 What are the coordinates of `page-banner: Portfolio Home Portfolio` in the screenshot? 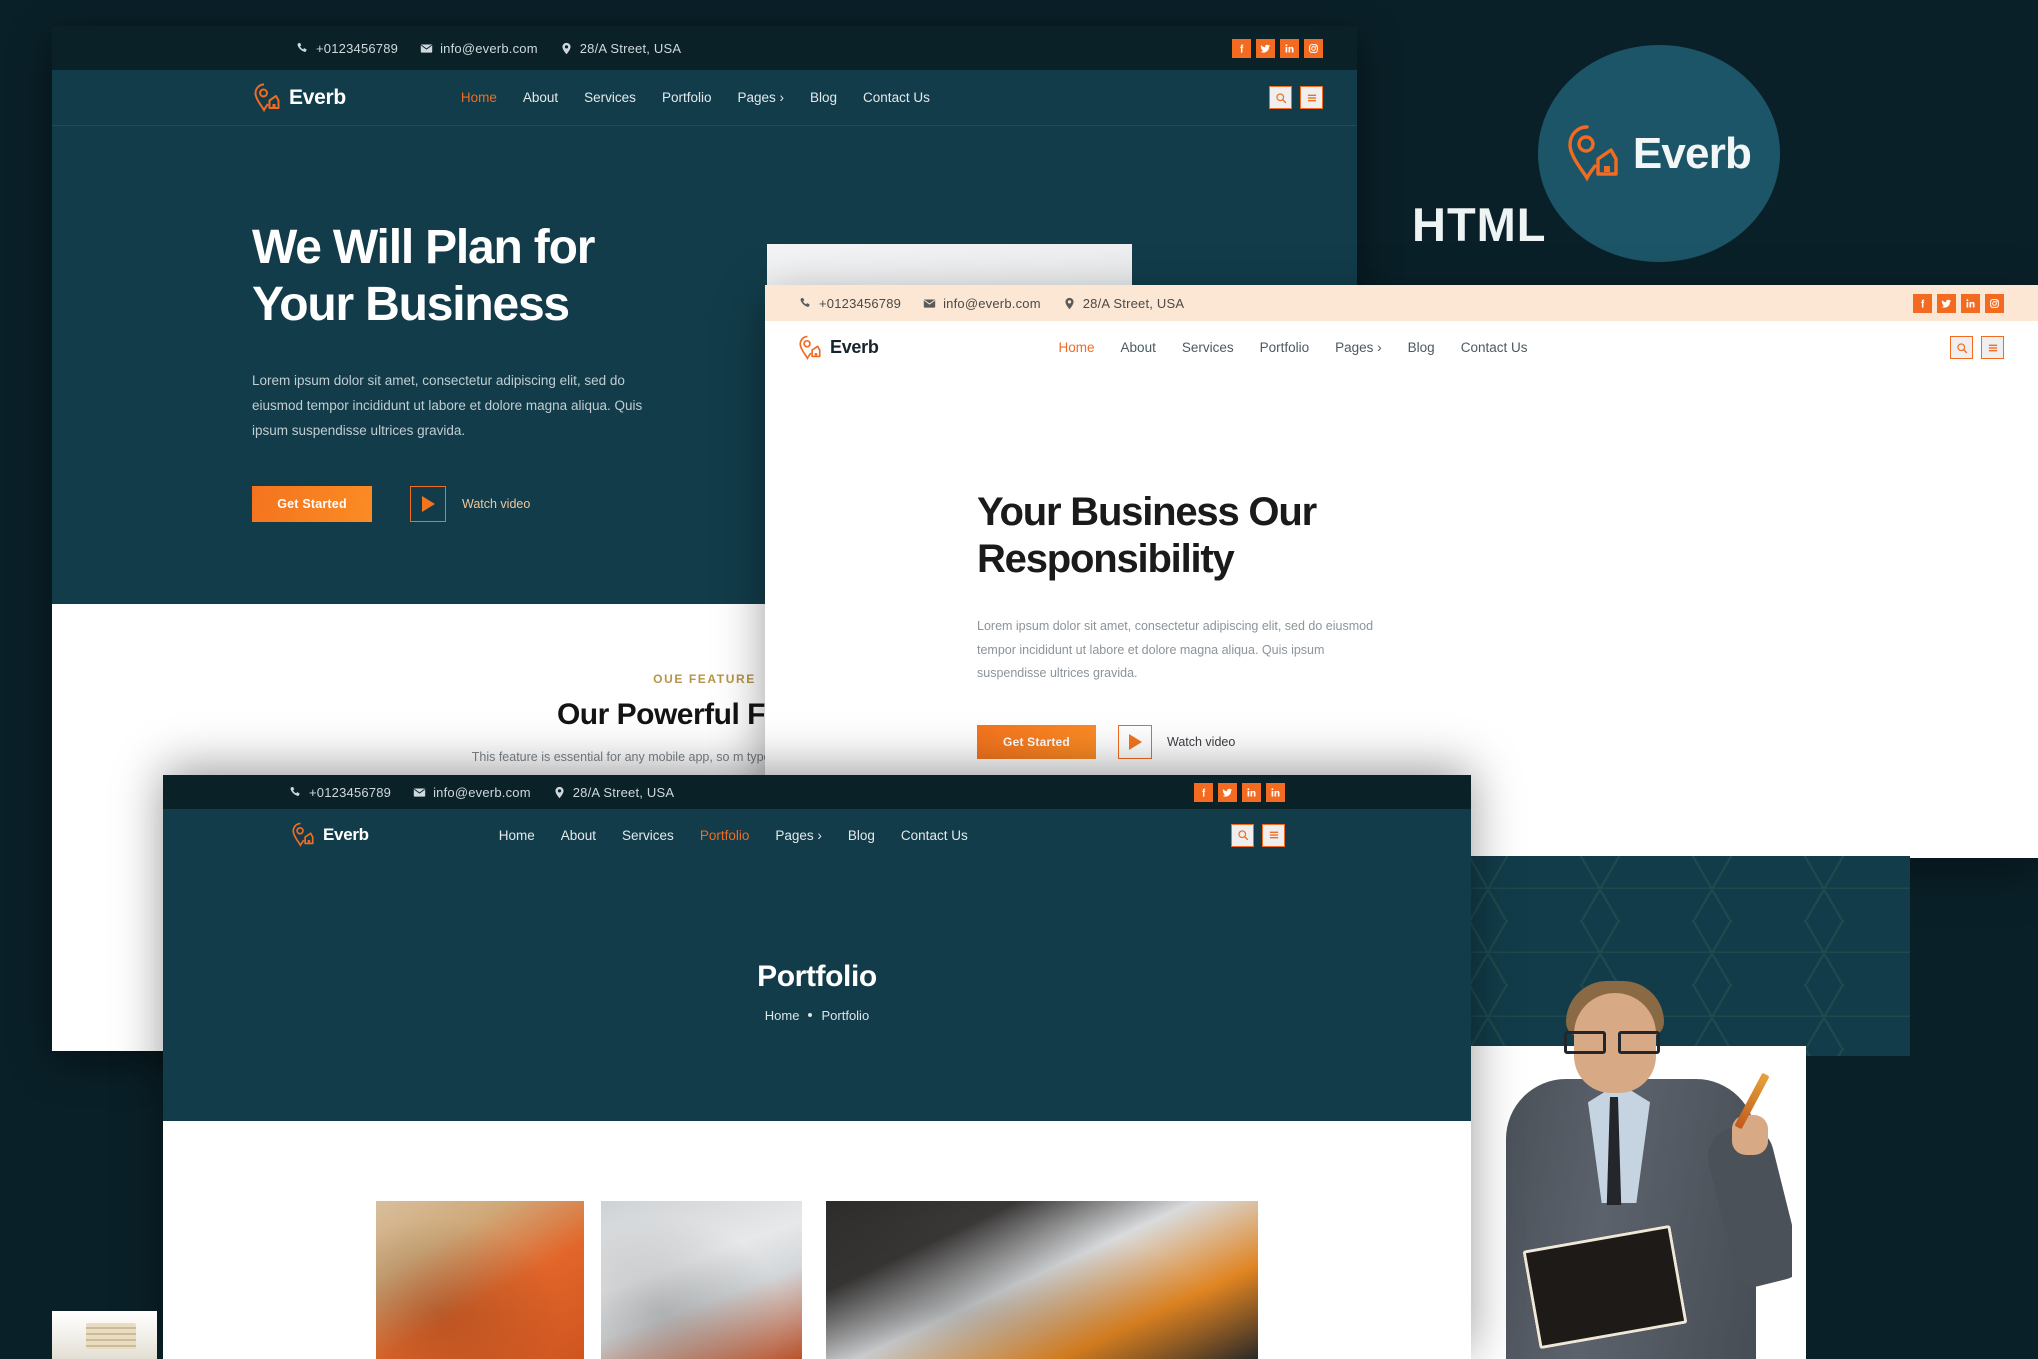 It's located at (817, 991).